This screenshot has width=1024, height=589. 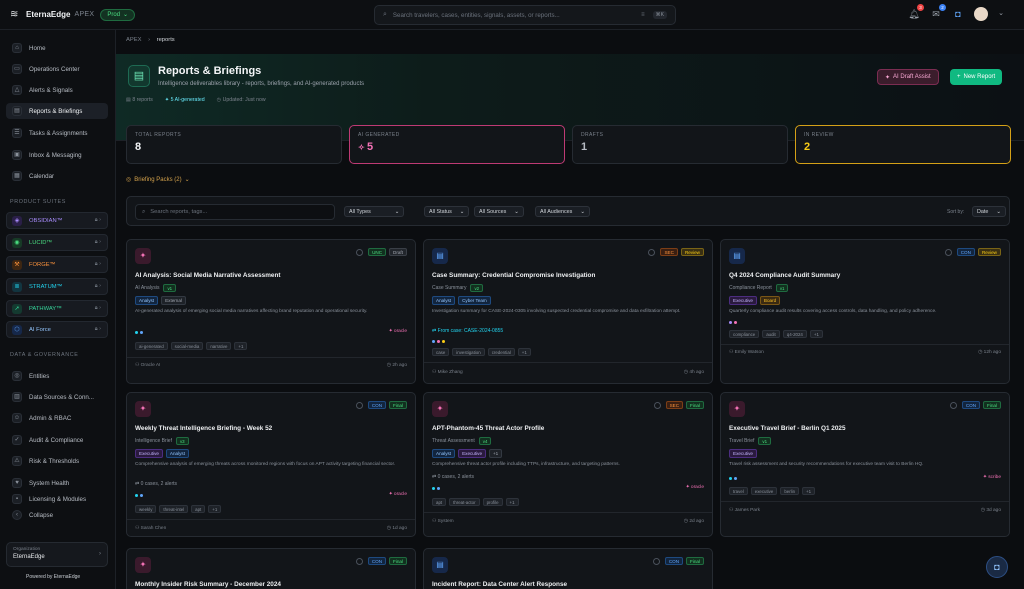 What do you see at coordinates (499, 211) in the screenshot?
I see `source-filter: All Sources ⌄` at bounding box center [499, 211].